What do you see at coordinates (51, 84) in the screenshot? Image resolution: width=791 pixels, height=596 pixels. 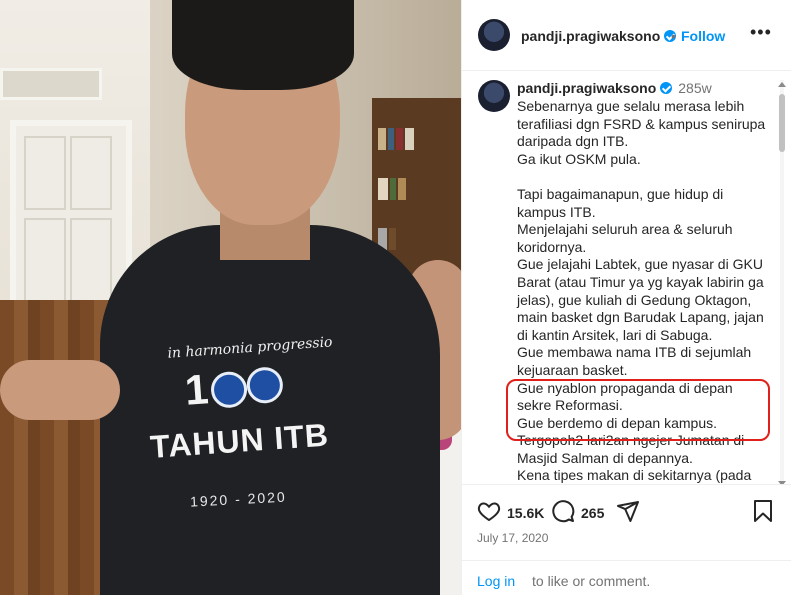 I see `photo-window` at bounding box center [51, 84].